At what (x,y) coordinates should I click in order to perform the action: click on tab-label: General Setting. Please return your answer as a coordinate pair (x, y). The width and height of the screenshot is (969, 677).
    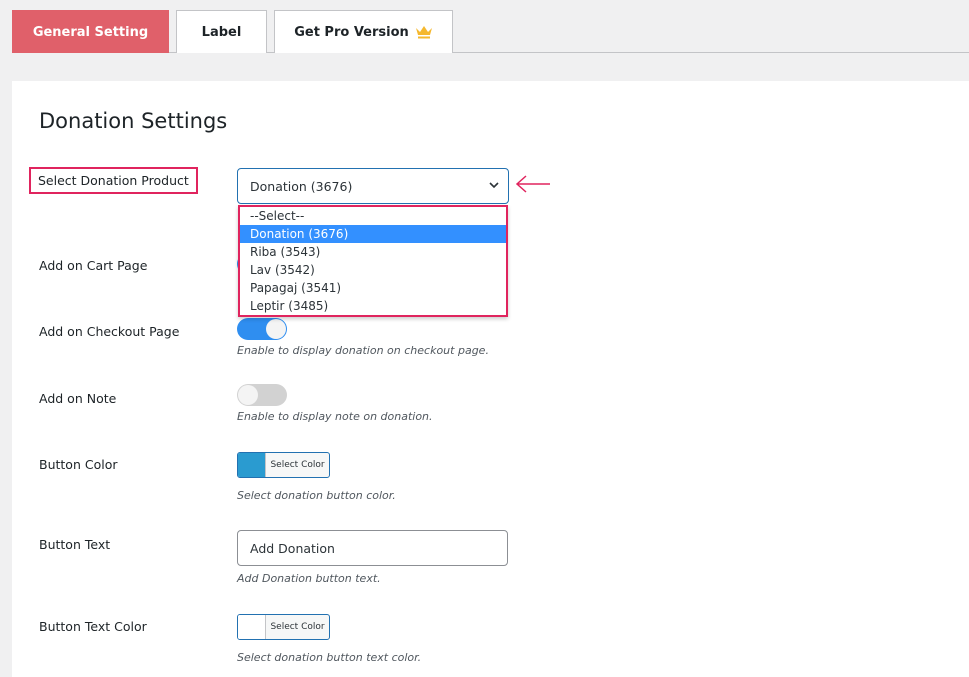
    Looking at the image, I should click on (90, 32).